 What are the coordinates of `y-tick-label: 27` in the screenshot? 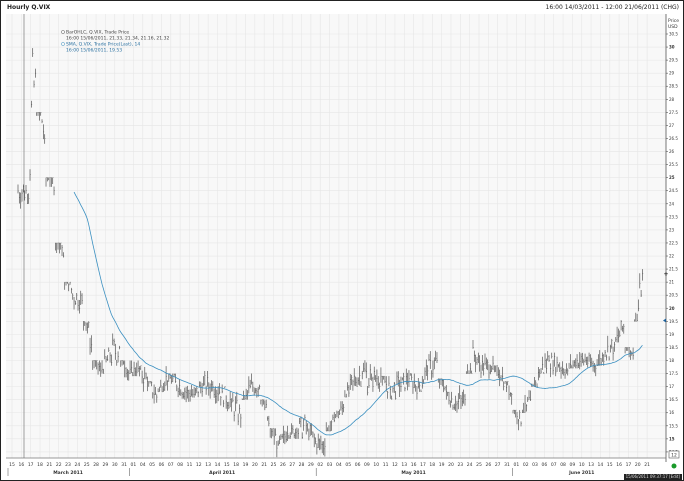 It's located at (672, 125).